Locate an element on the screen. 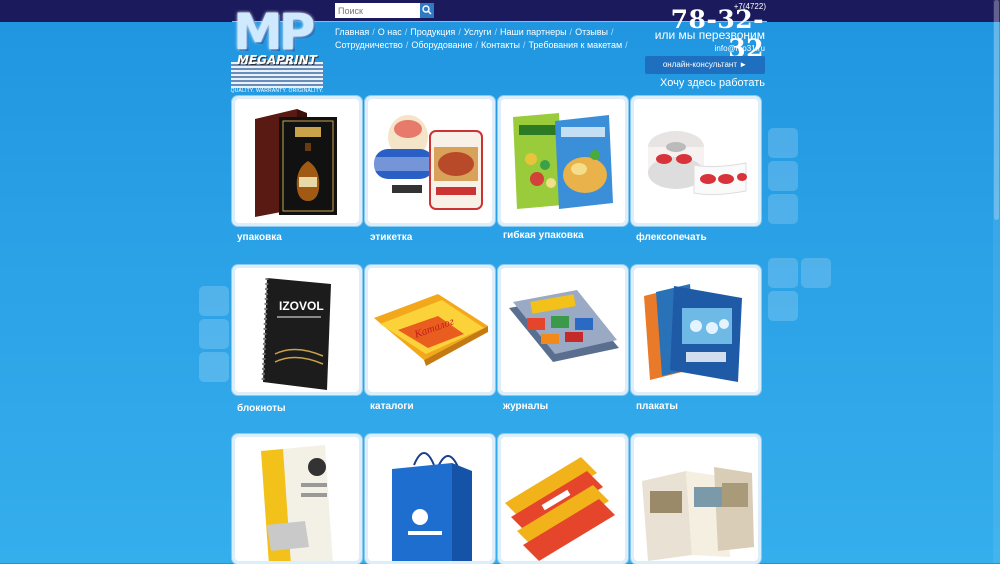  nav-reviews: Отзывы is located at coordinates (591, 32).